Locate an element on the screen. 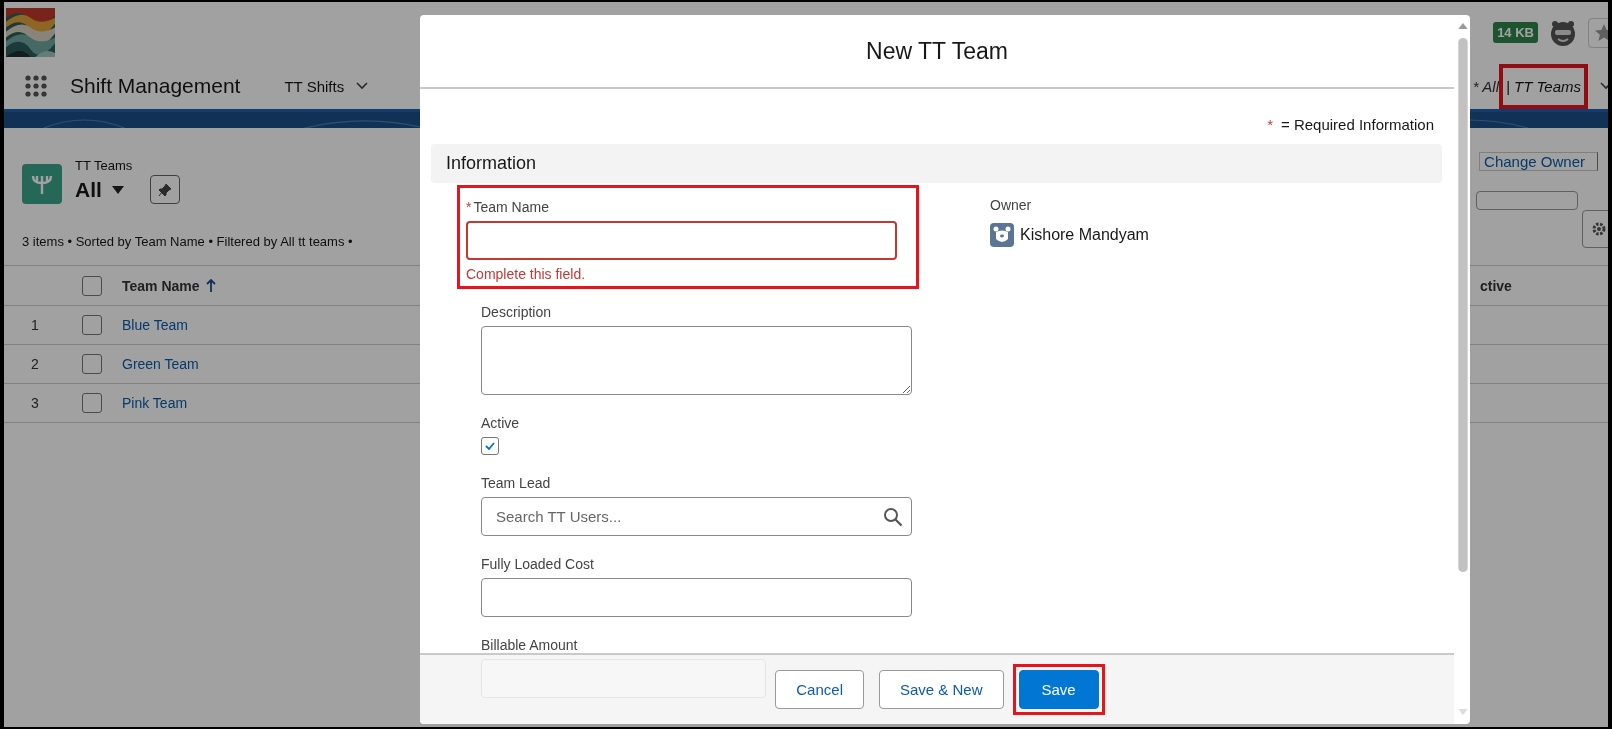  field-label: Active is located at coordinates (500, 423).